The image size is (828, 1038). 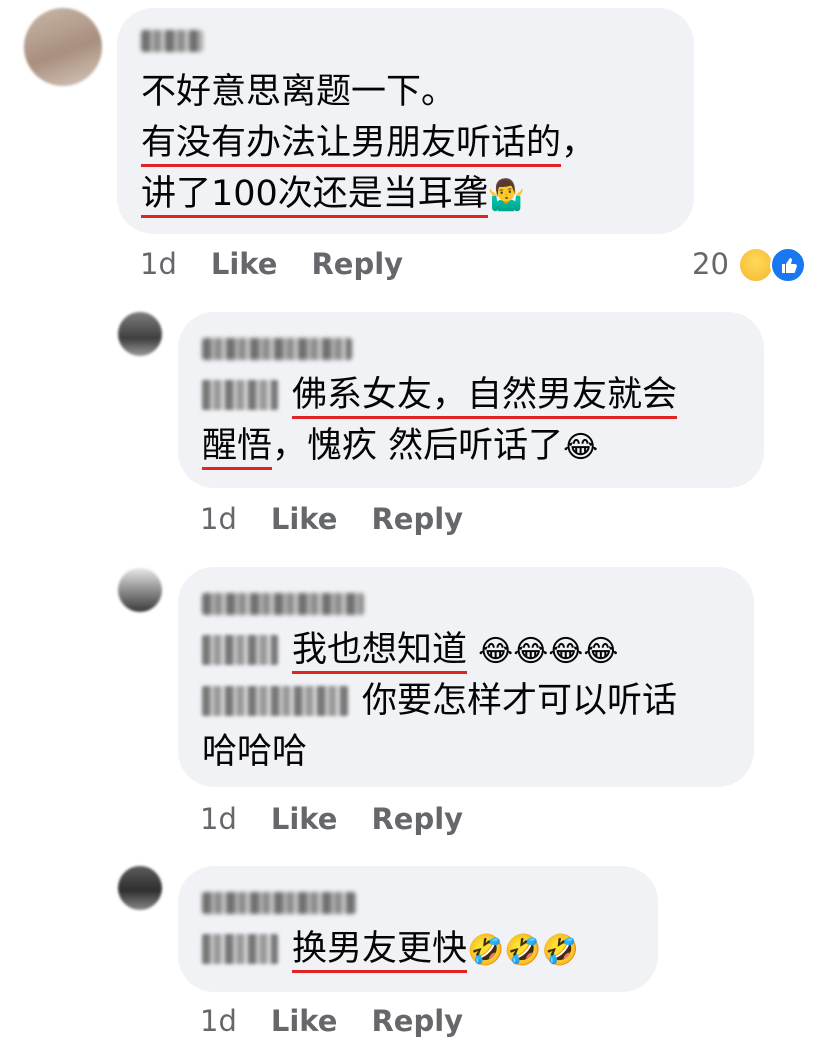 What do you see at coordinates (581, 447) in the screenshot?
I see `tears-of-joy-icon: 😂` at bounding box center [581, 447].